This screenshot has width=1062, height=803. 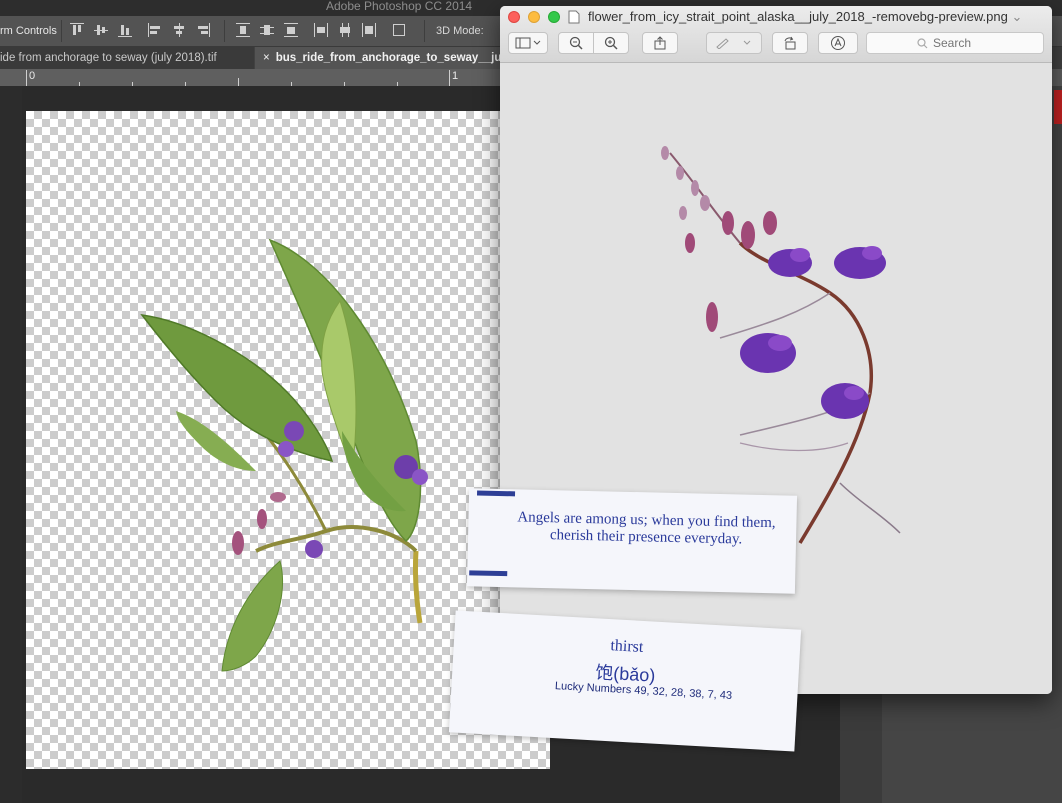 What do you see at coordinates (101, 30) in the screenshot?
I see `align-vertical-center-icon` at bounding box center [101, 30].